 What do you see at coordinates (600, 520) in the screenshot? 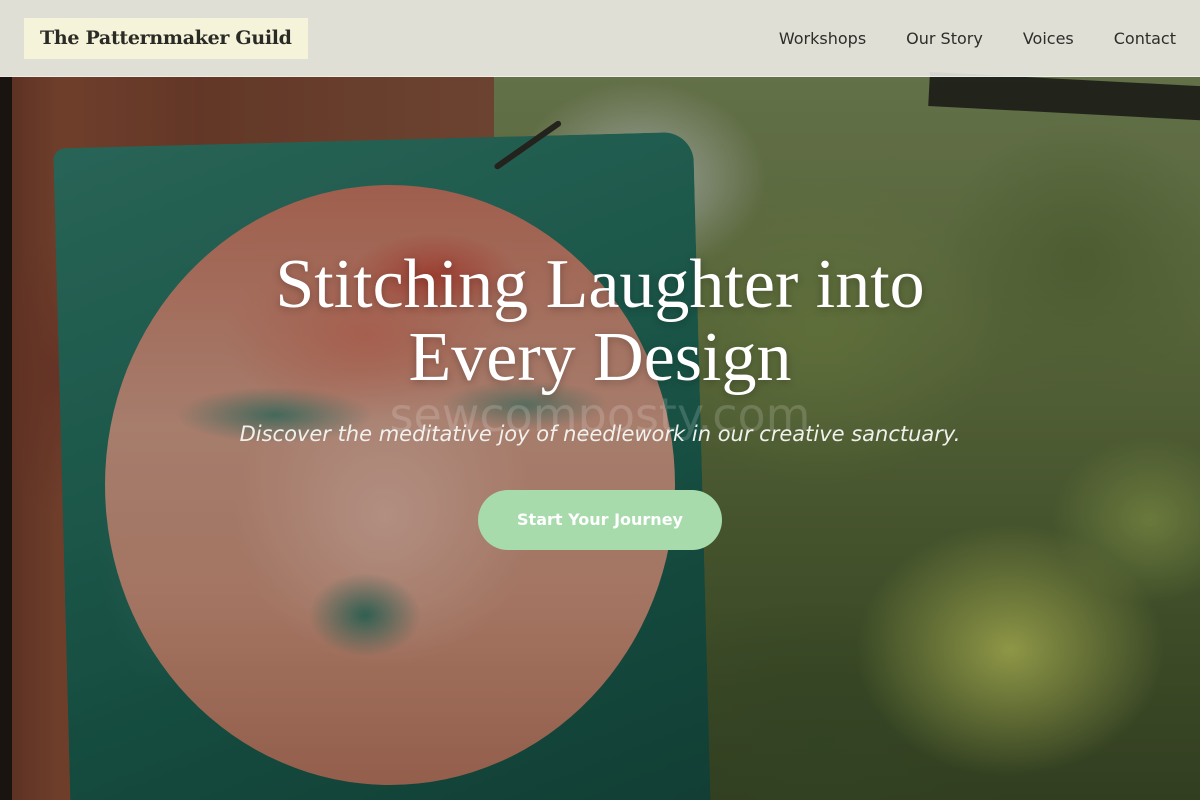
I see `start-journey-button: Start Your Journey` at bounding box center [600, 520].